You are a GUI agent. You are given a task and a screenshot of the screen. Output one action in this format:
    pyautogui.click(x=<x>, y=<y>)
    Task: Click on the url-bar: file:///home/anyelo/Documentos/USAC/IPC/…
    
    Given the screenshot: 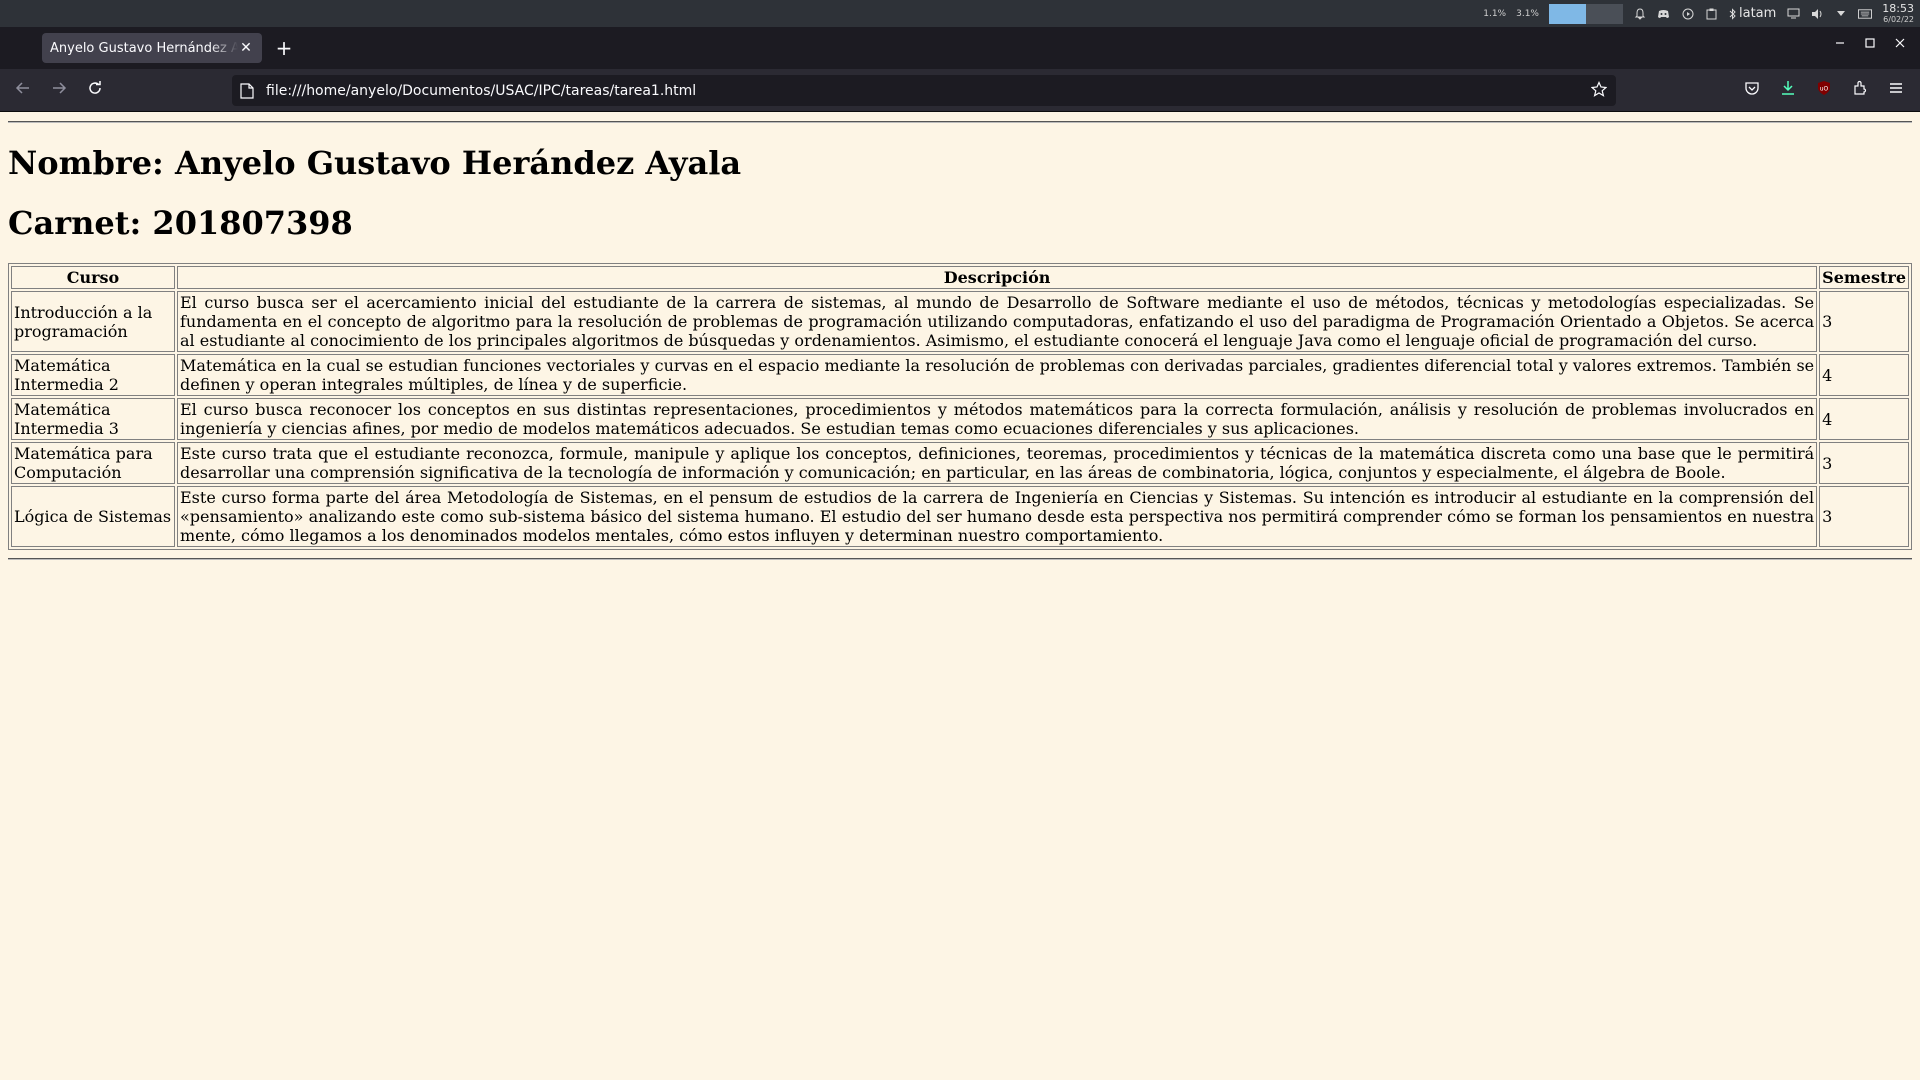 What is the action you would take?
    pyautogui.click(x=924, y=90)
    